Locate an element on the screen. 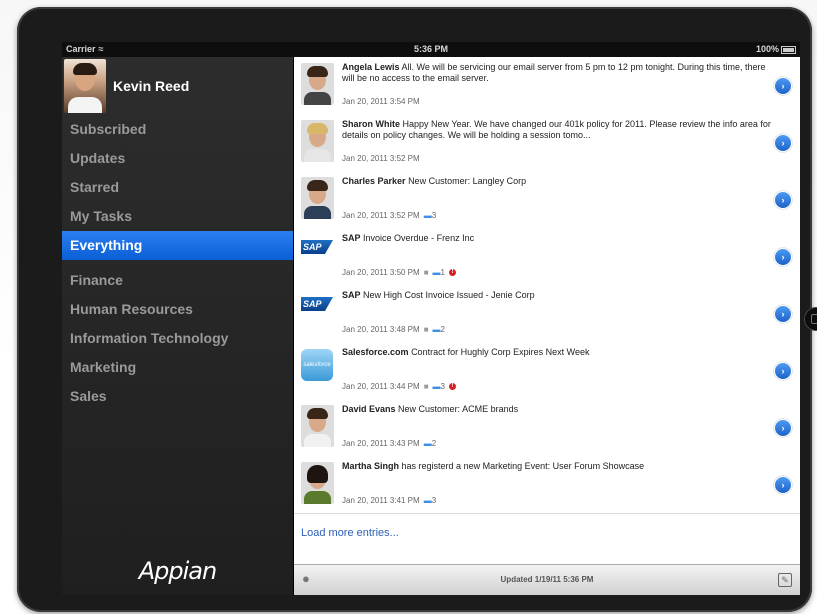 The height and width of the screenshot is (614, 817). feed-item-timestamp: Jan 20, 2011 3:41 PM is located at coordinates (381, 500).